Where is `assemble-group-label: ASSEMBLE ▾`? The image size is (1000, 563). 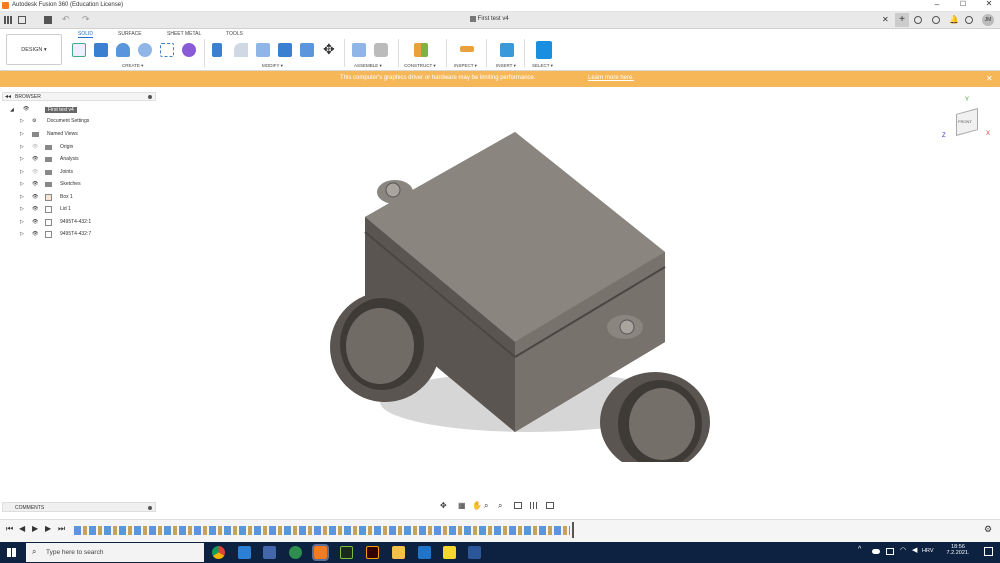 assemble-group-label: ASSEMBLE ▾ is located at coordinates (368, 66).